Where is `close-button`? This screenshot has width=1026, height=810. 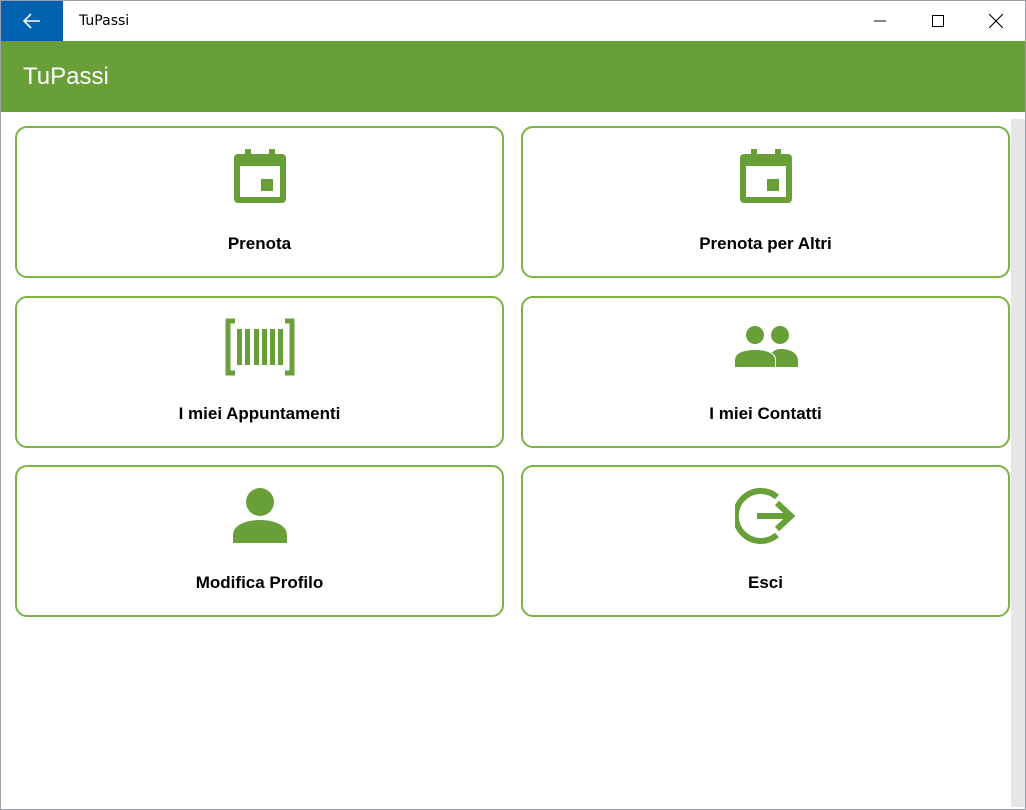 close-button is located at coordinates (996, 21).